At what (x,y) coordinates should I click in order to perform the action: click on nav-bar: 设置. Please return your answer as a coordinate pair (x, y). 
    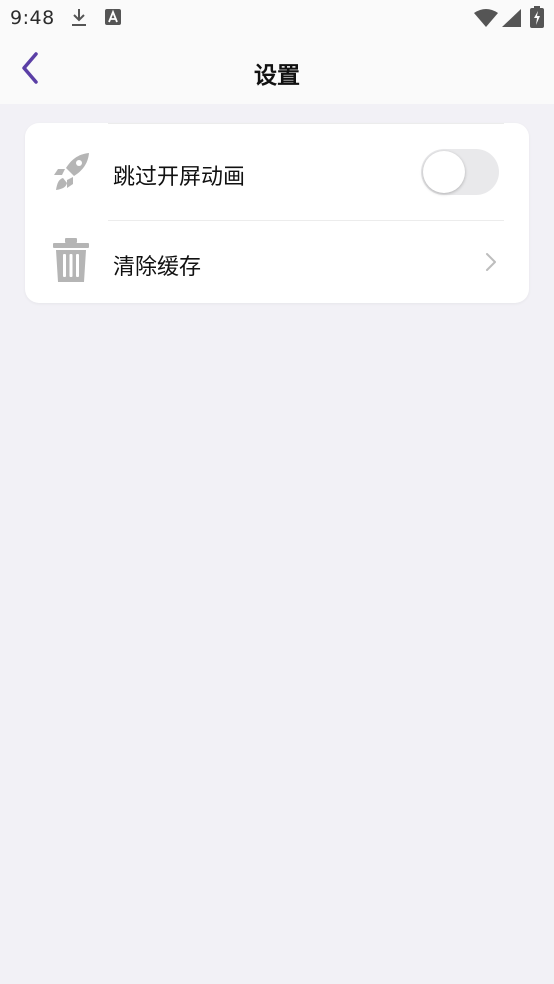
    Looking at the image, I should click on (277, 70).